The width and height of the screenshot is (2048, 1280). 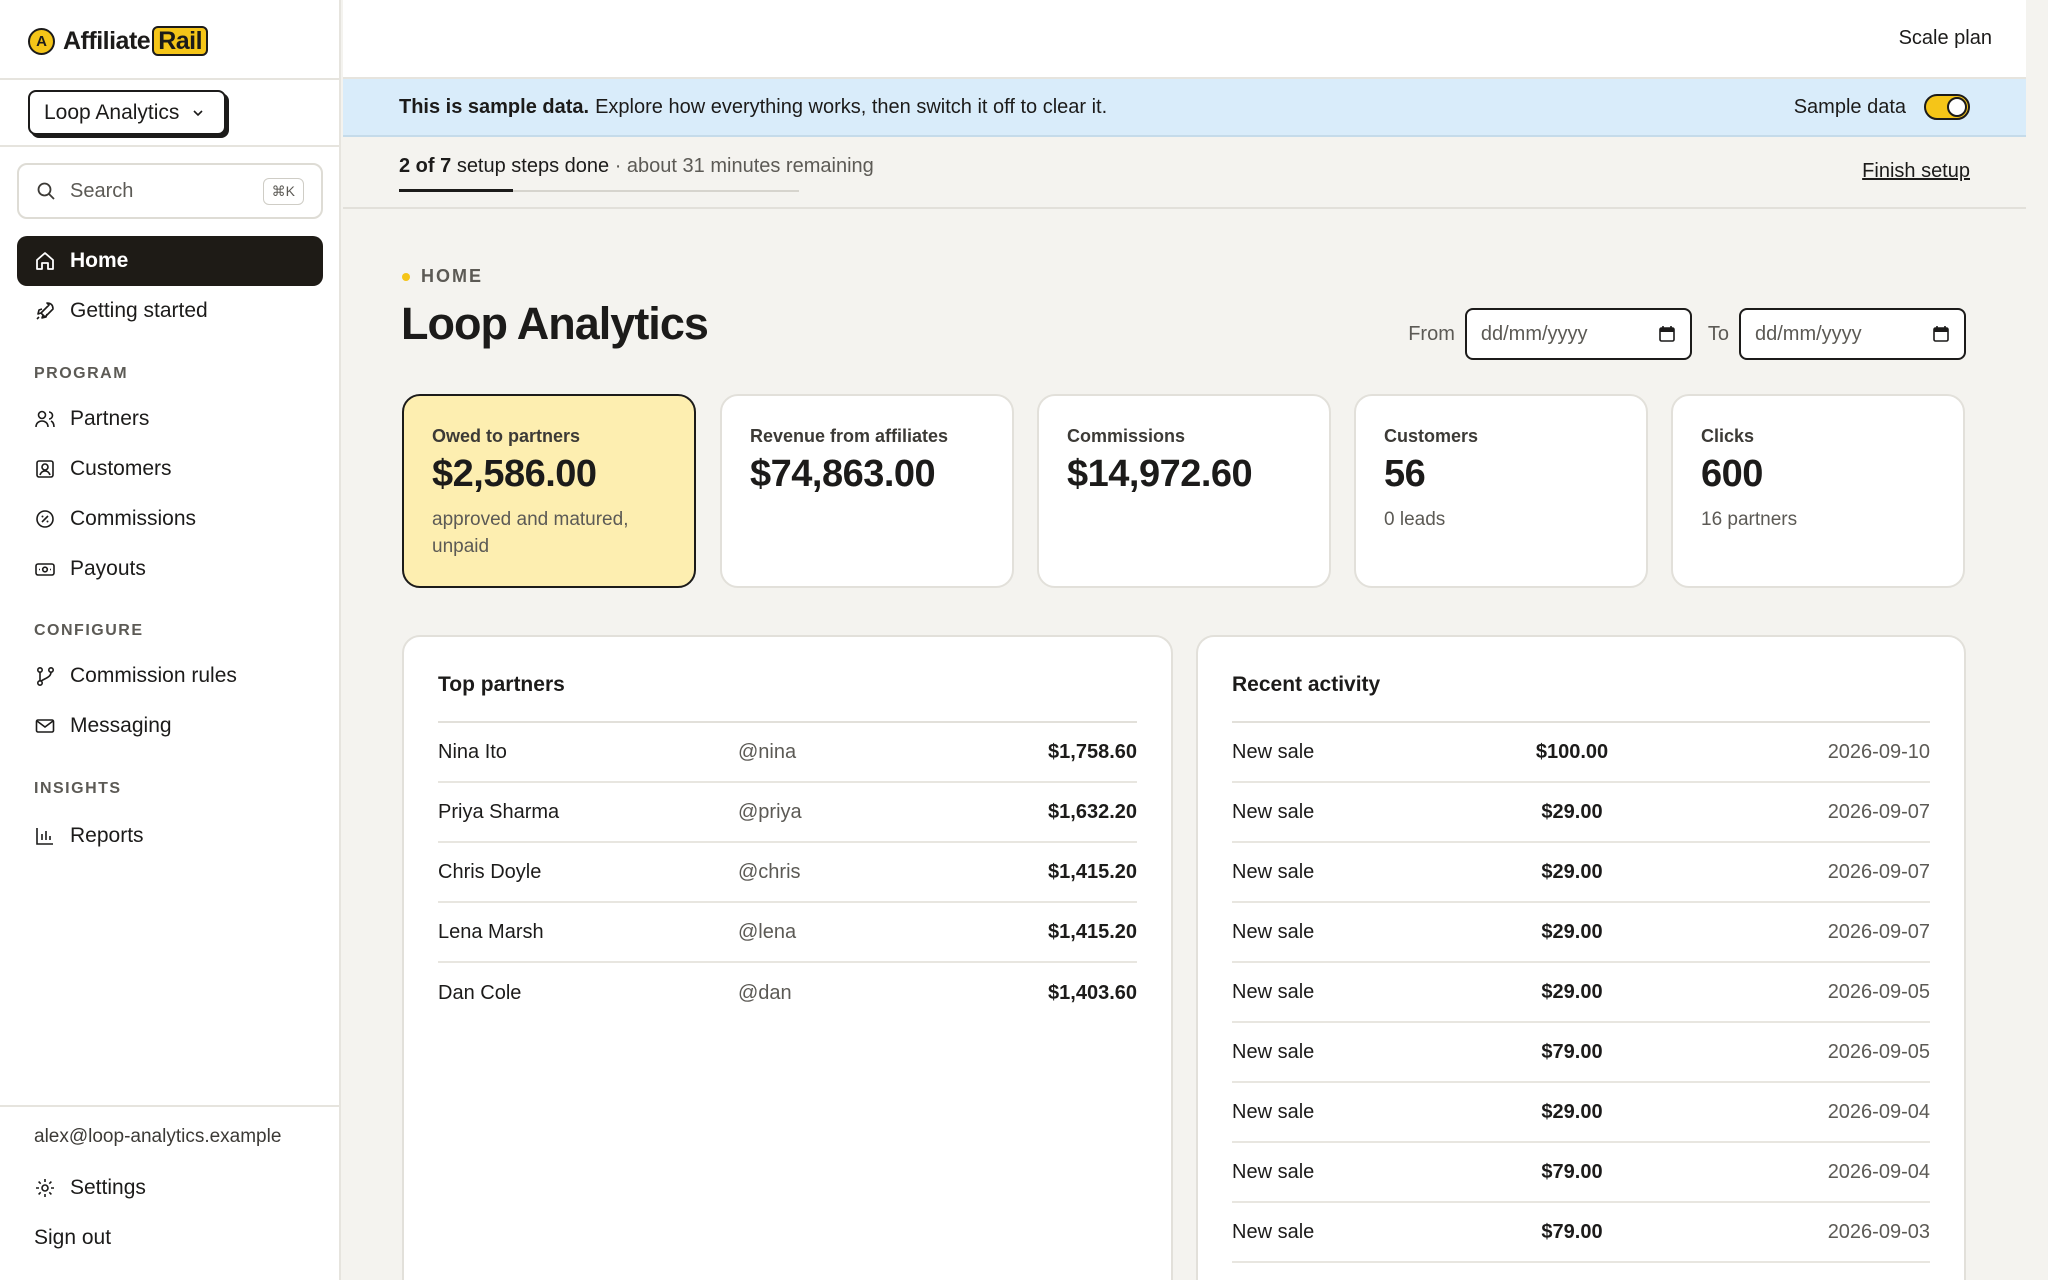 I want to click on partner-handle: @nina, so click(x=767, y=751).